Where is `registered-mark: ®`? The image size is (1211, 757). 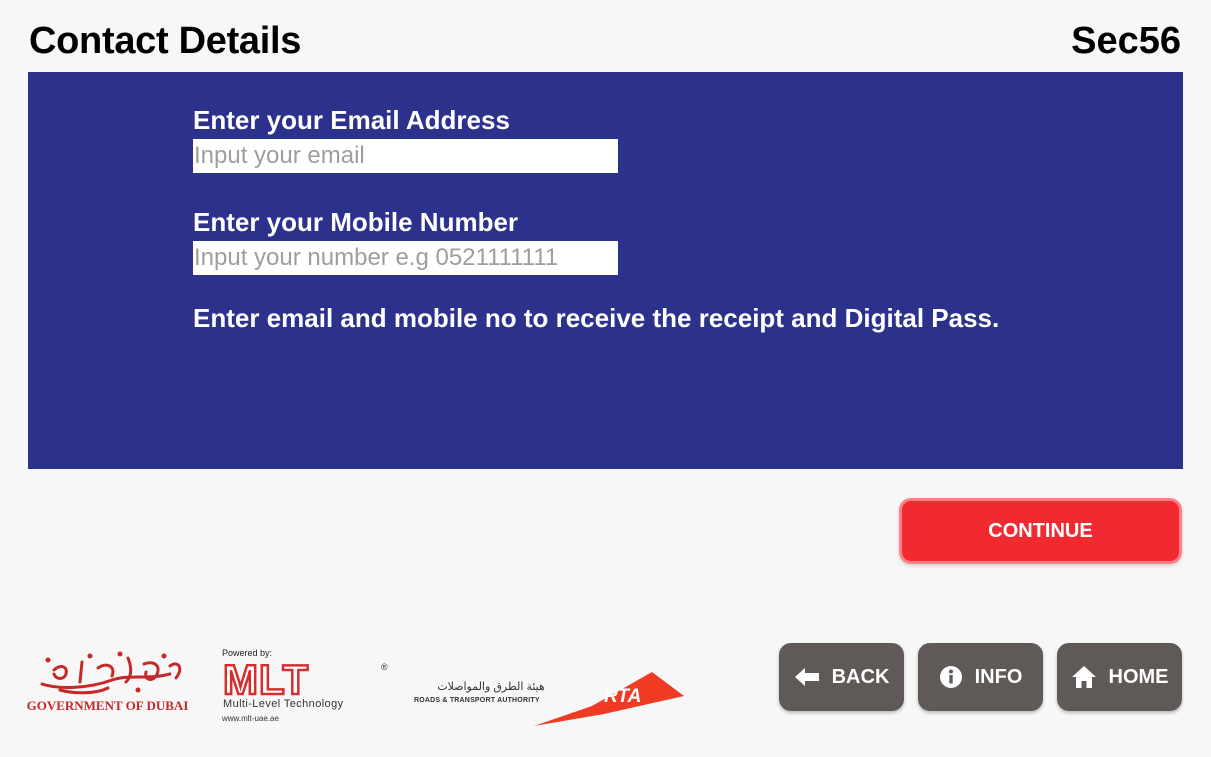 registered-mark: ® is located at coordinates (384, 667).